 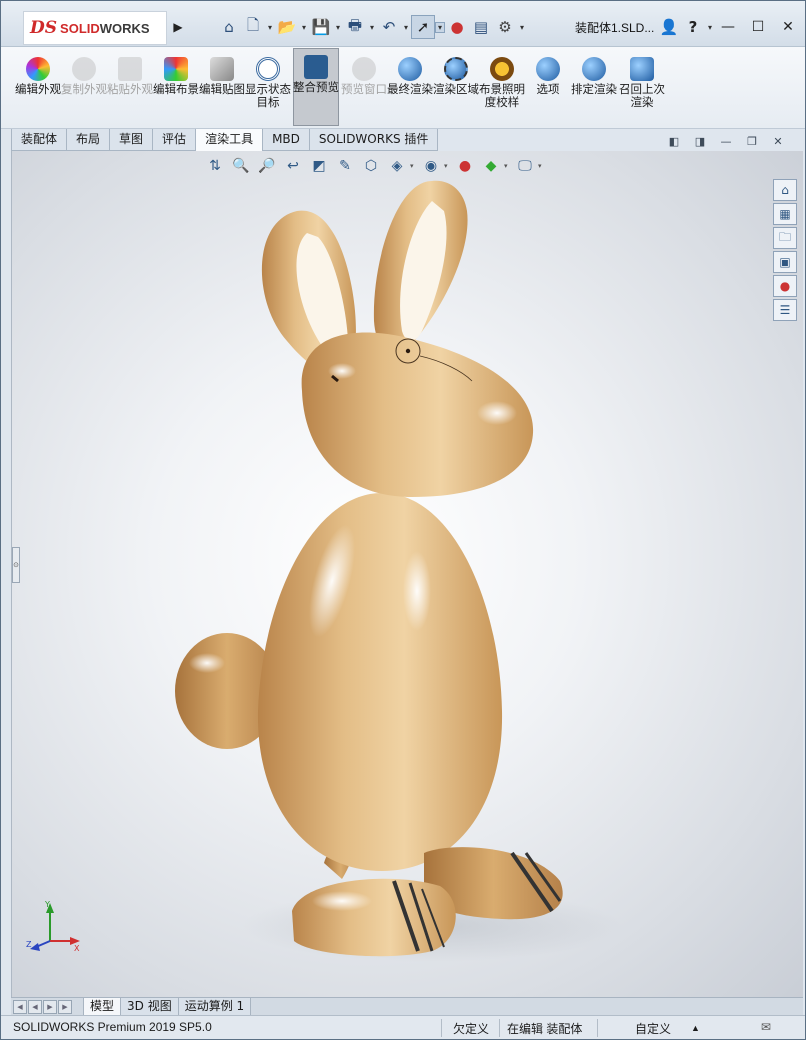 I want to click on scene-illumination-proof-icon, so click(x=502, y=69).